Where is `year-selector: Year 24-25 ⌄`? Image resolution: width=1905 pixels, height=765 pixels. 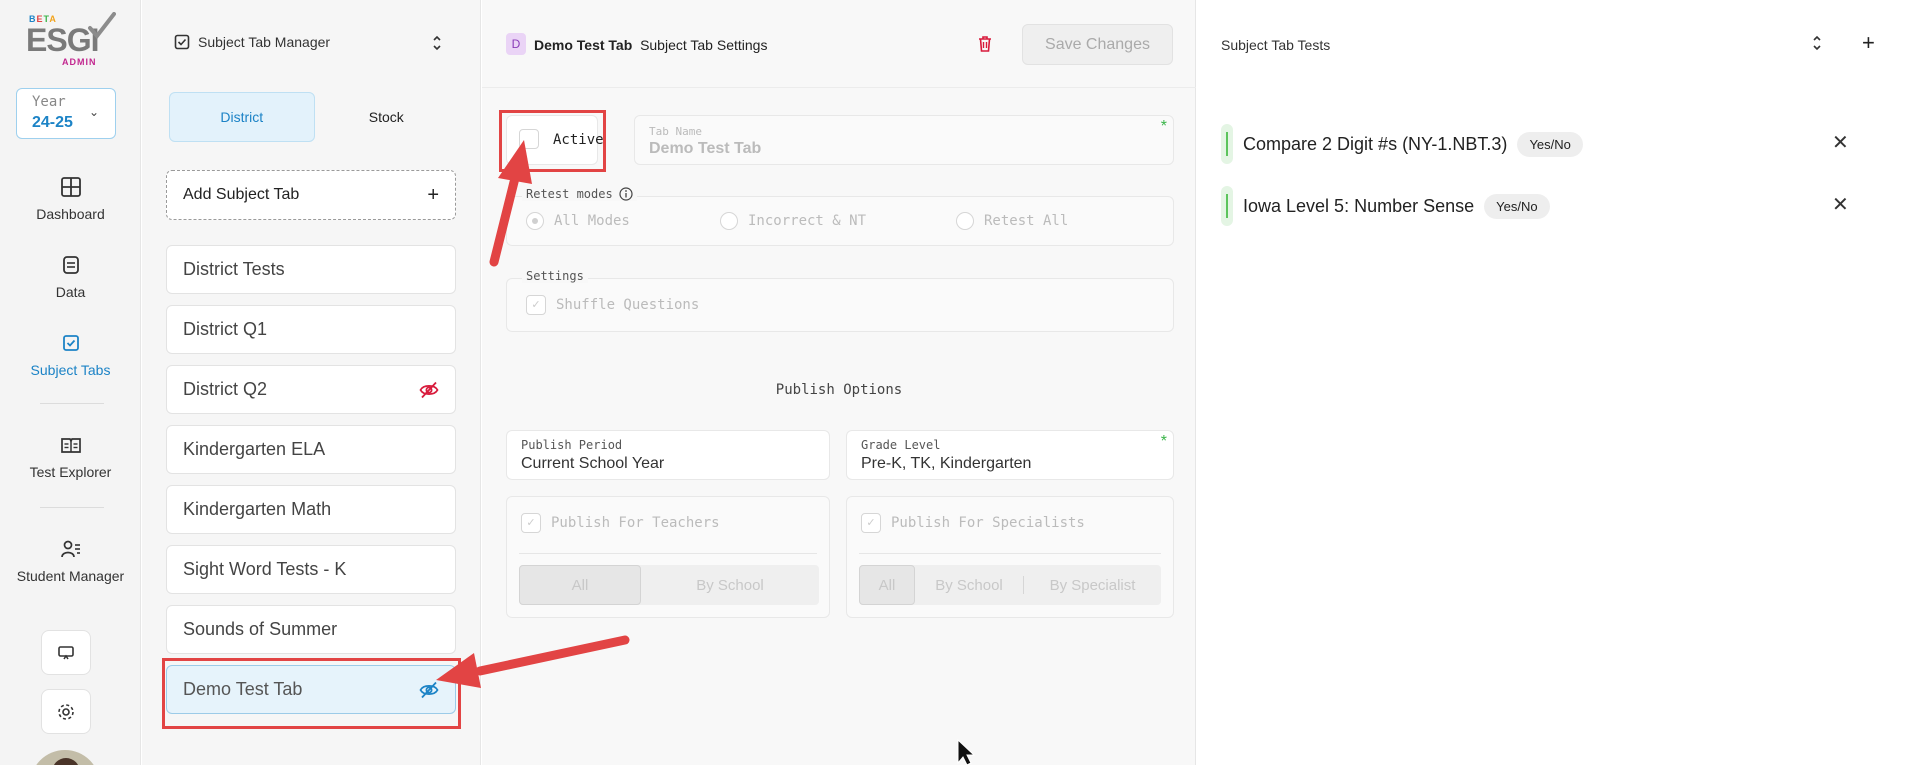 year-selector: Year 24-25 ⌄ is located at coordinates (66, 113).